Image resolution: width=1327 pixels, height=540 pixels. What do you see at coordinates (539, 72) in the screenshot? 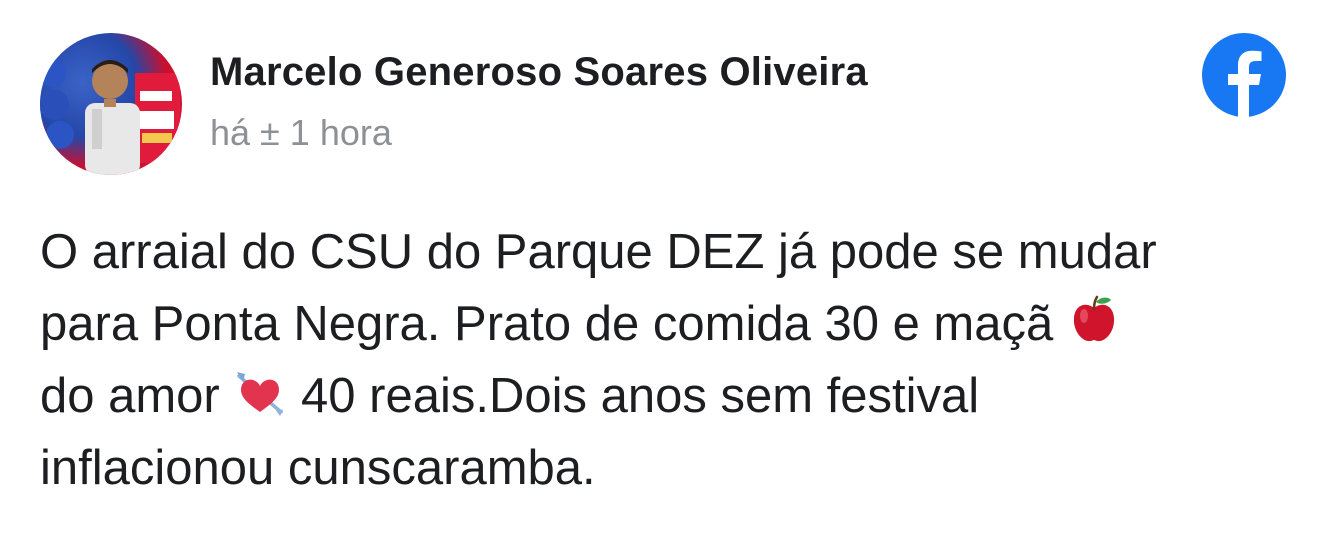
I see `author-name: Marcelo Generoso Soares Oliveira` at bounding box center [539, 72].